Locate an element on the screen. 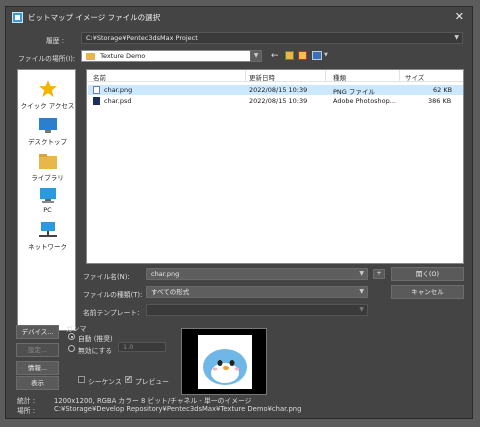 The width and height of the screenshot is (480, 427). place-network: ネットワーク is located at coordinates (47, 236).